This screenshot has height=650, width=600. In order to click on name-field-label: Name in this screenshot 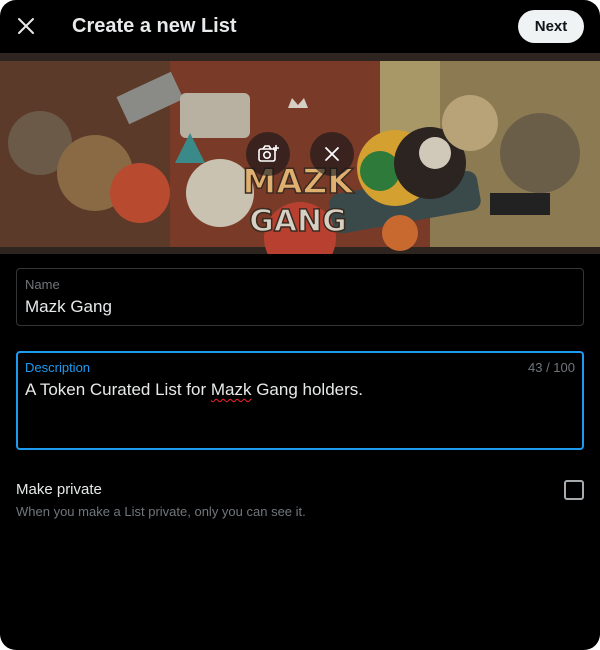, I will do `click(42, 284)`.